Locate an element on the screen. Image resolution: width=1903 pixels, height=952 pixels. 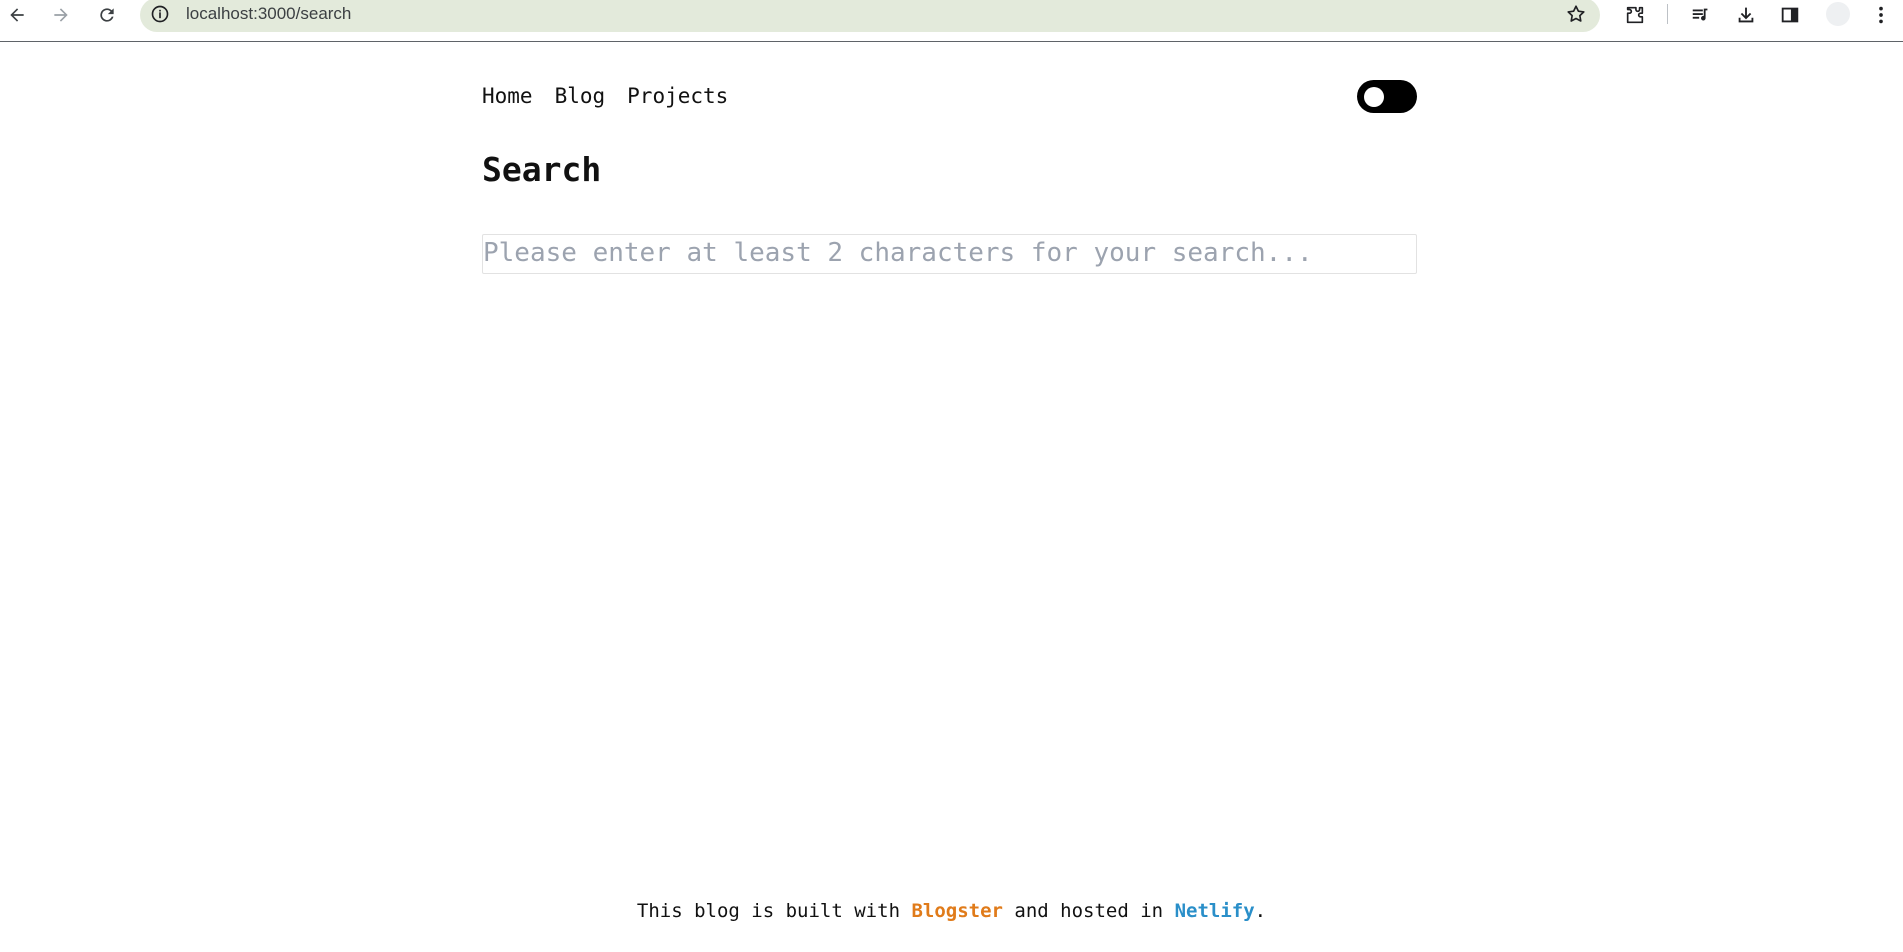
kebab-menu-icon is located at coordinates (1881, 15).